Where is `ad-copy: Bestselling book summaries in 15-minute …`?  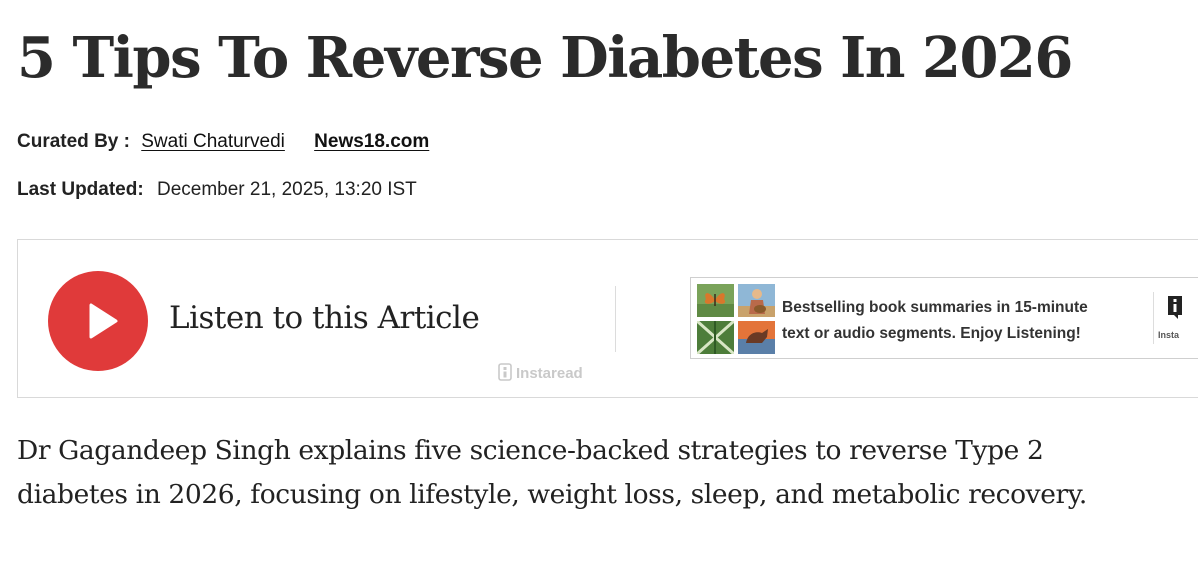 ad-copy: Bestselling book summaries in 15-minute … is located at coordinates (935, 321).